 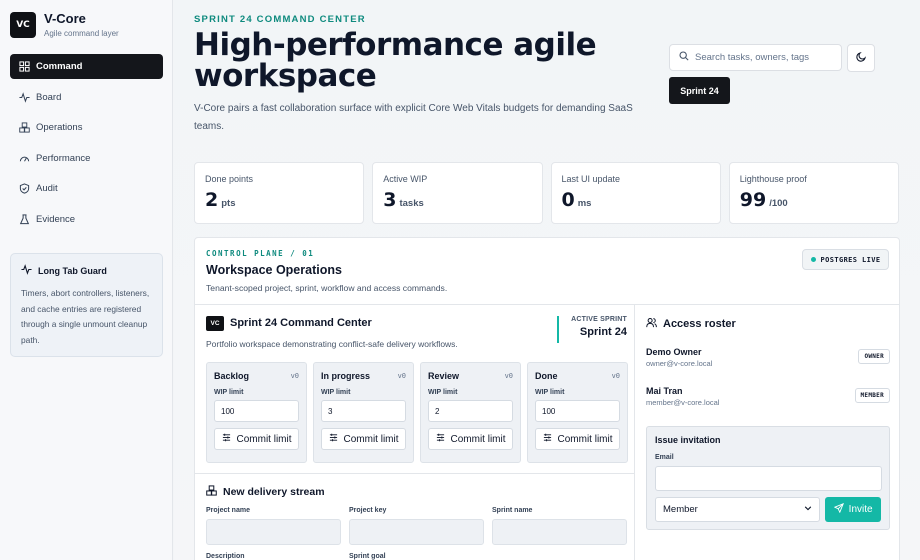 What do you see at coordinates (225, 556) in the screenshot?
I see `description-label: Description` at bounding box center [225, 556].